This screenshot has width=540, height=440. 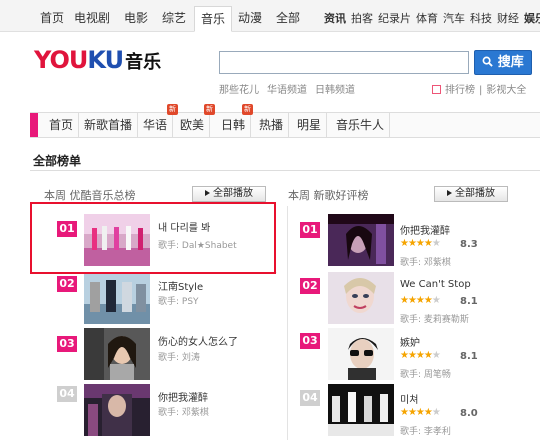 I want to click on subnav-item-chinese: 华语, so click(x=156, y=125).